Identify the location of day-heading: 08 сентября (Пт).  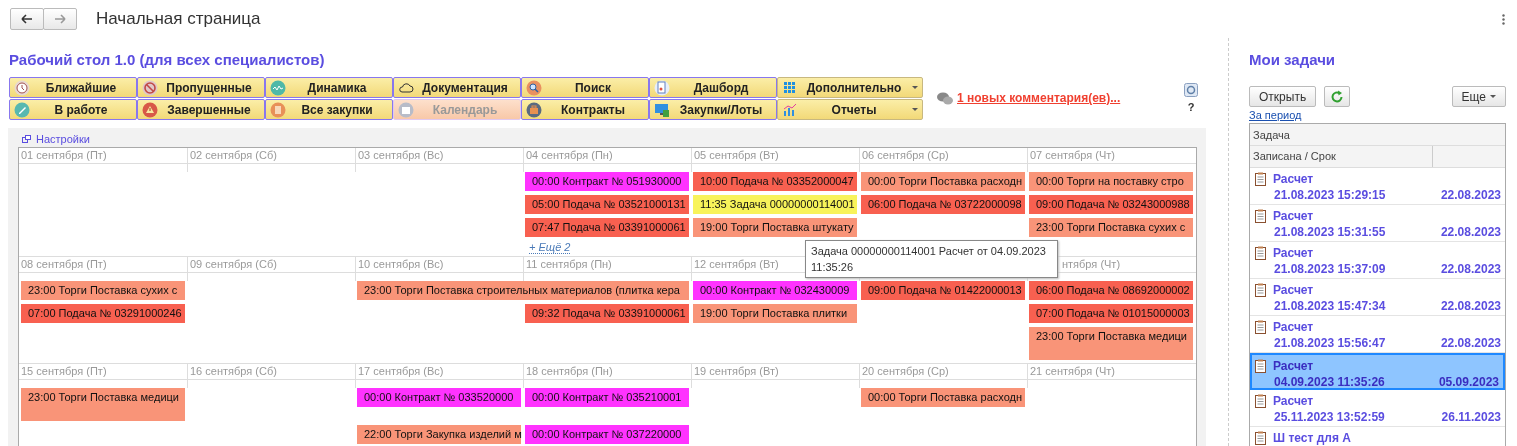
(64, 264).